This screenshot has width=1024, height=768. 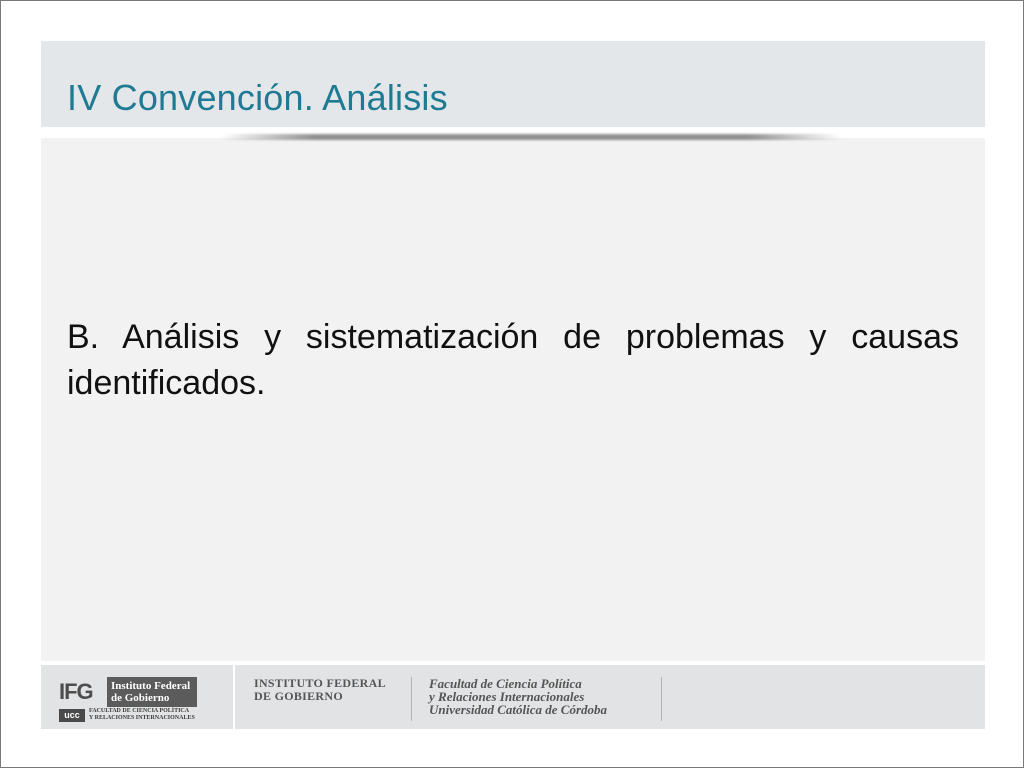 What do you see at coordinates (513, 84) in the screenshot?
I see `title-band: IV Convención. Análisis` at bounding box center [513, 84].